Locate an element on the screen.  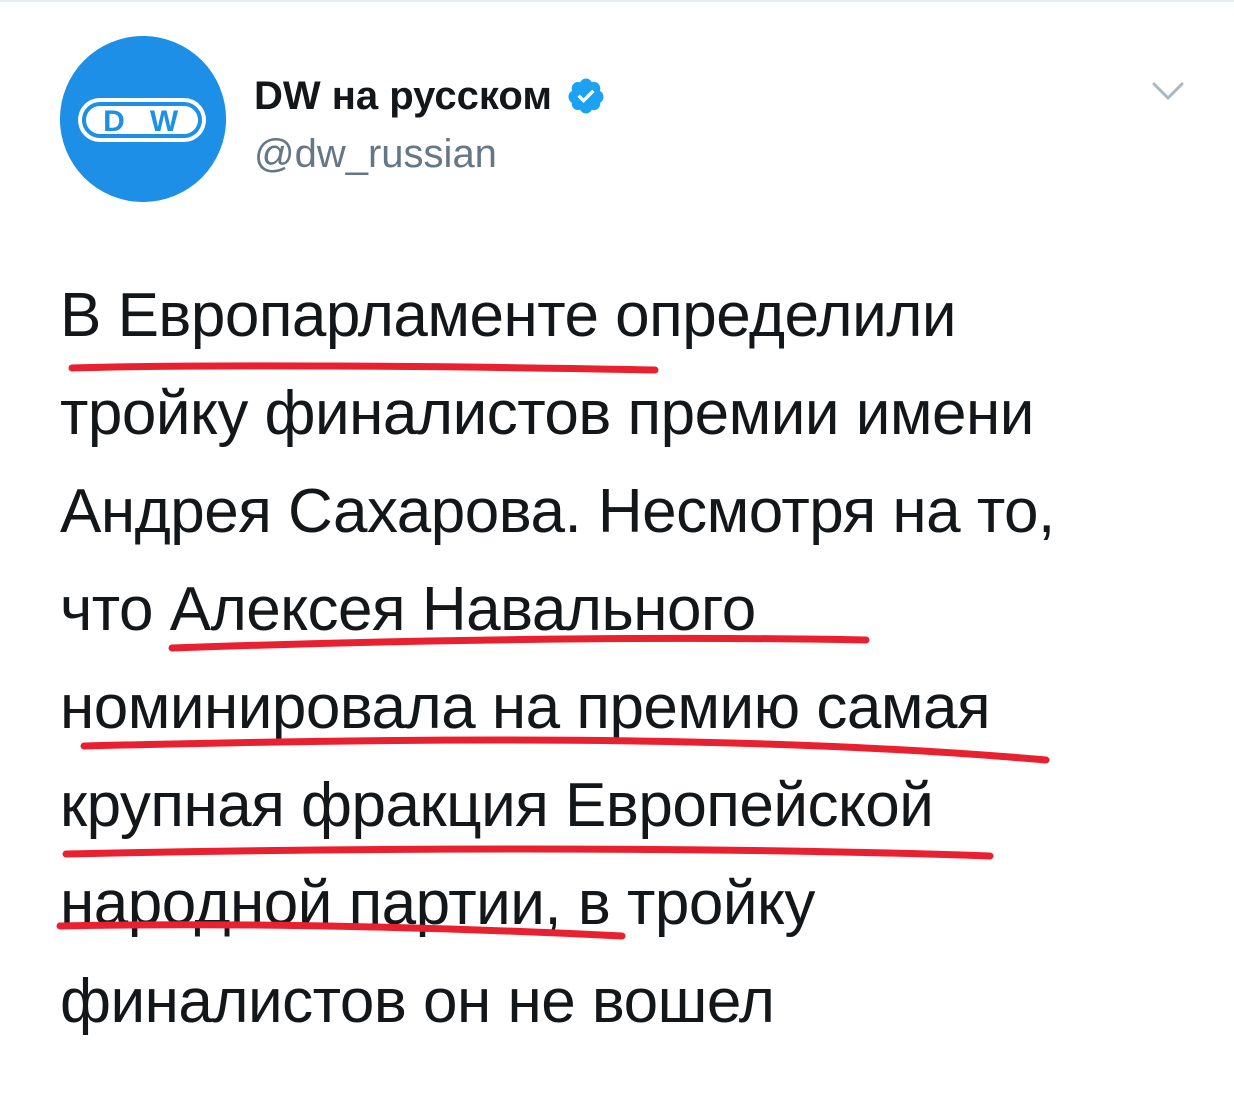
tweet-text-line: народной партии, в тройку is located at coordinates (437, 903).